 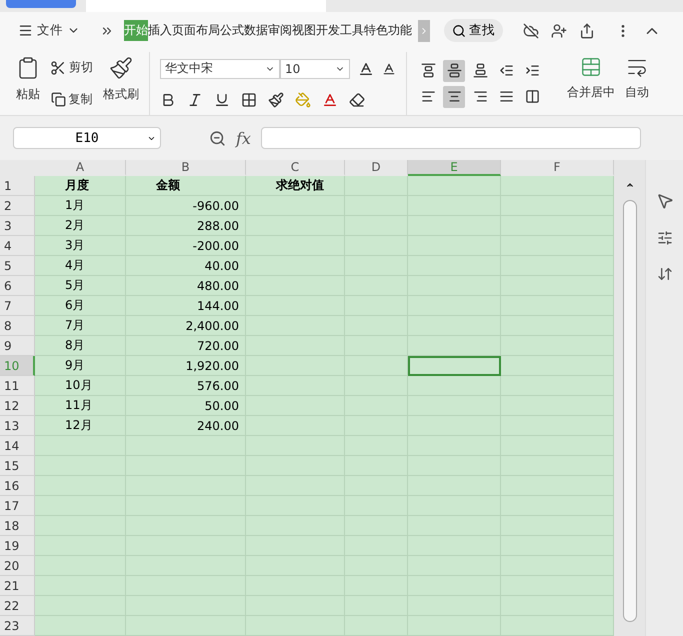 What do you see at coordinates (80, 346) in the screenshot?
I see `table-cell: 8月` at bounding box center [80, 346].